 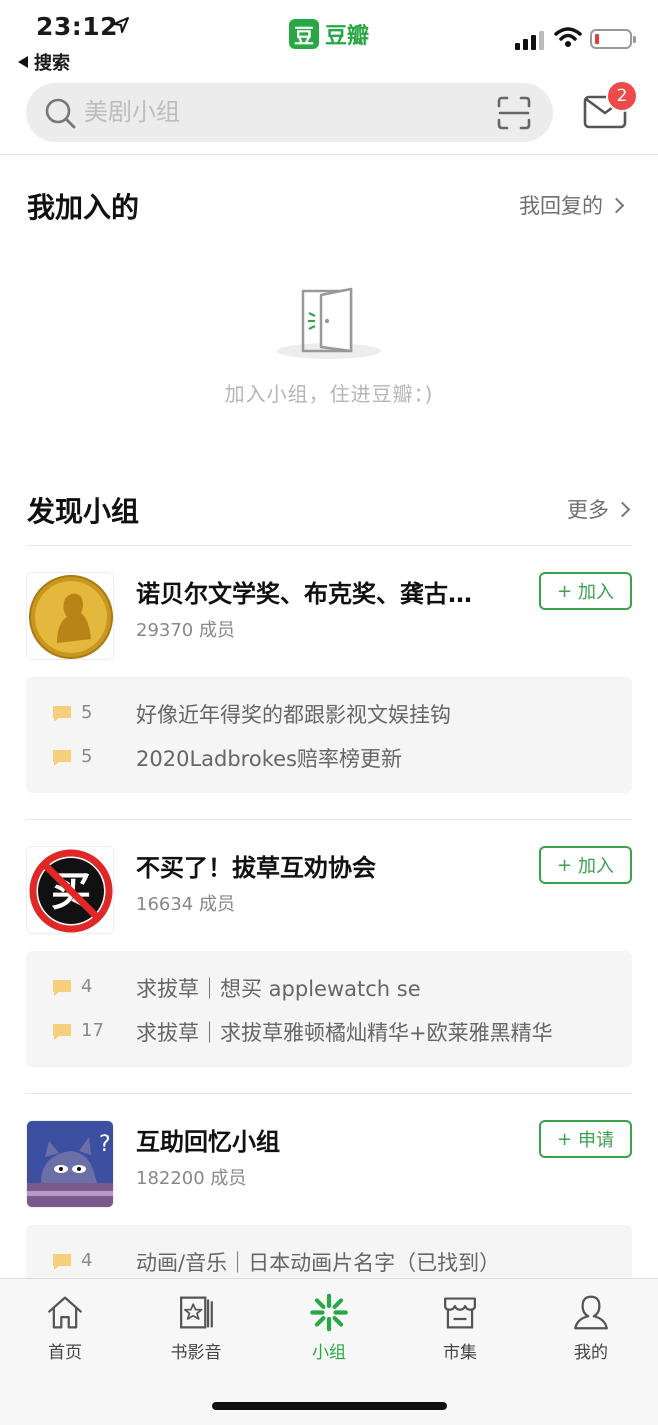 I want to click on post-item: 4 动画/音乐｜日本动画片名字（已找到）, so click(x=329, y=1261).